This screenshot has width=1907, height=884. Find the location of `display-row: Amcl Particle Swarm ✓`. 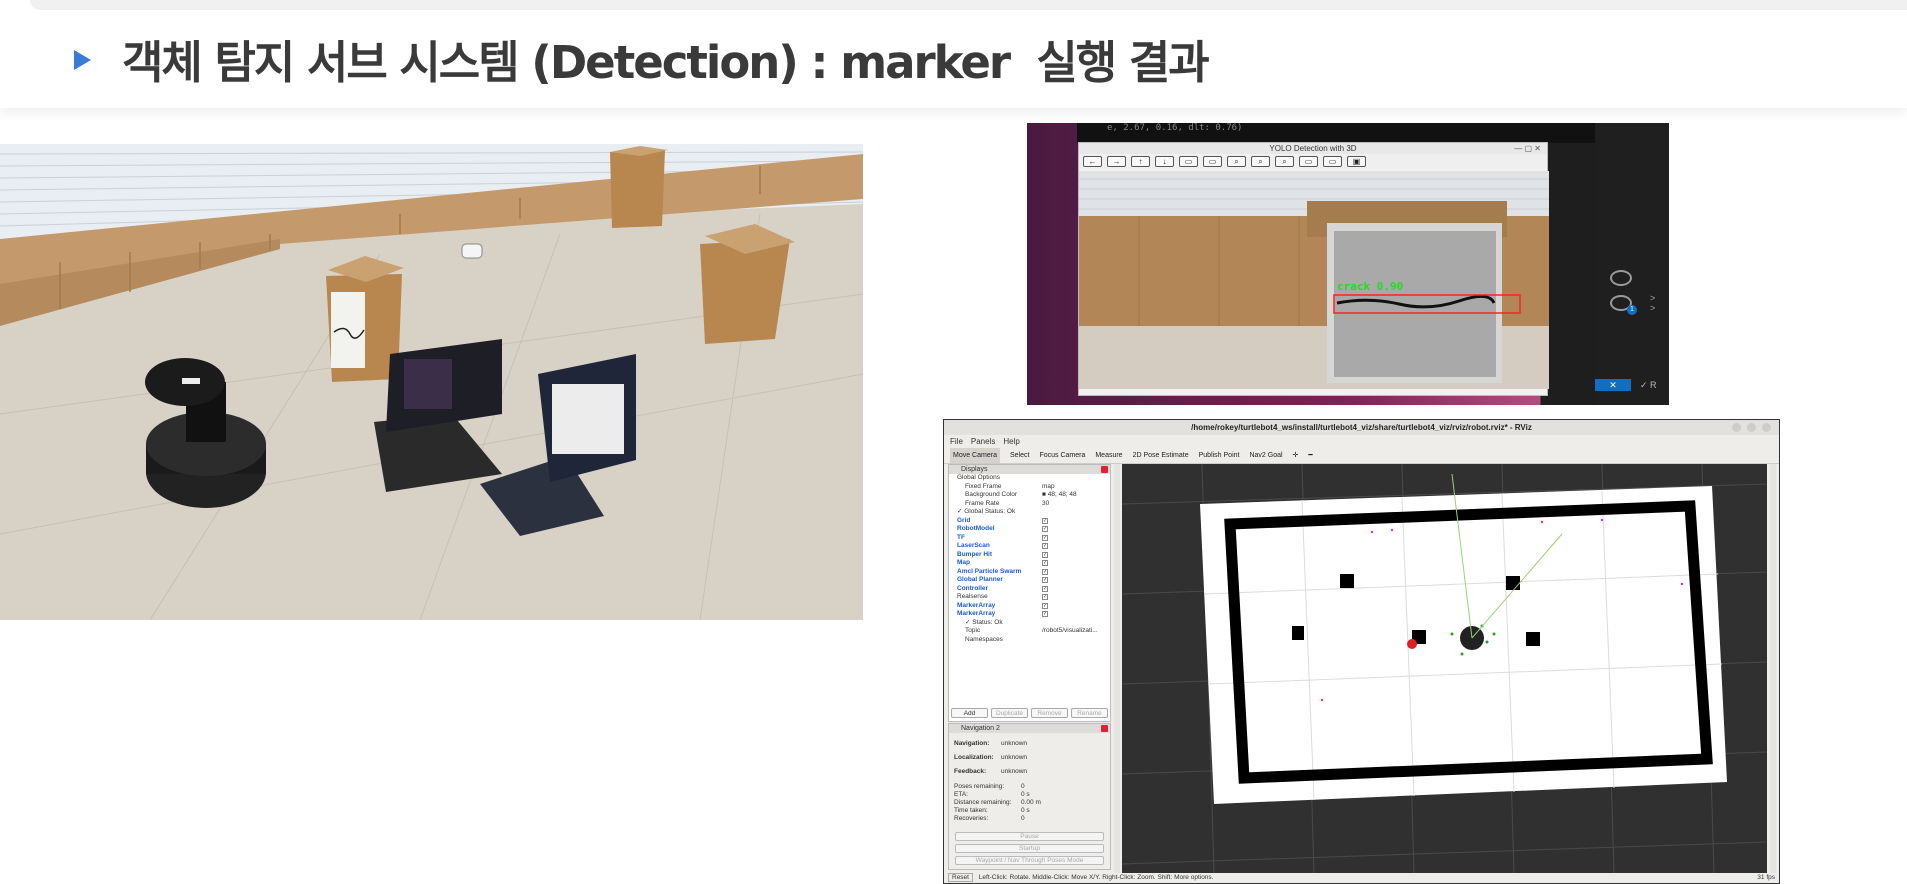

display-row: Amcl Particle Swarm ✓ is located at coordinates (1029, 572).